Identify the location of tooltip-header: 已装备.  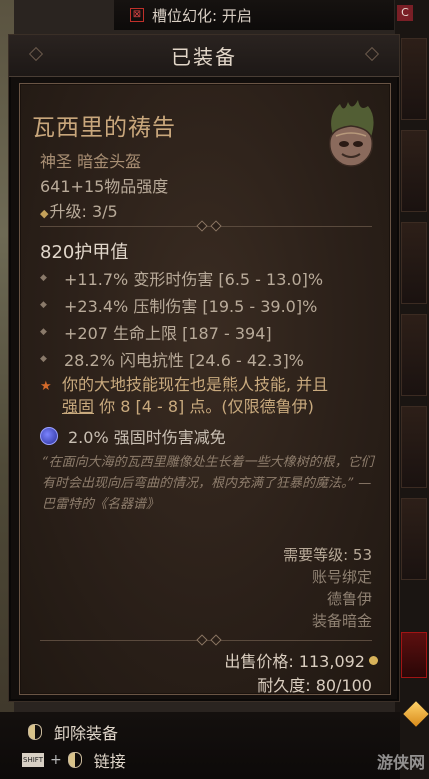
(204, 56).